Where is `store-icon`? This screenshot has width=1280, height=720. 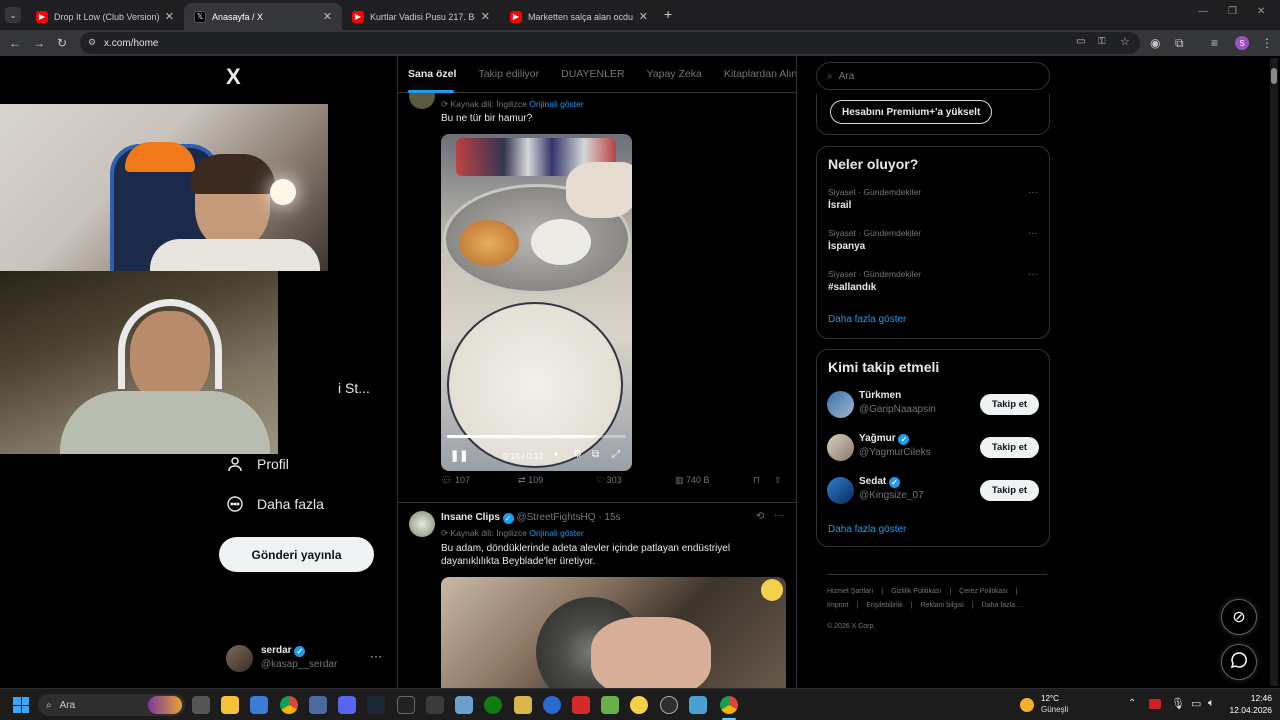 store-icon is located at coordinates (259, 705).